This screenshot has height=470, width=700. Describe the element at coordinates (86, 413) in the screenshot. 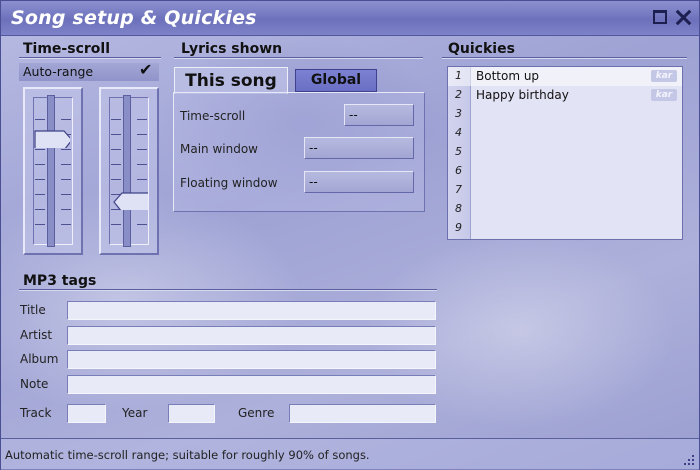

I see `track-field` at that location.